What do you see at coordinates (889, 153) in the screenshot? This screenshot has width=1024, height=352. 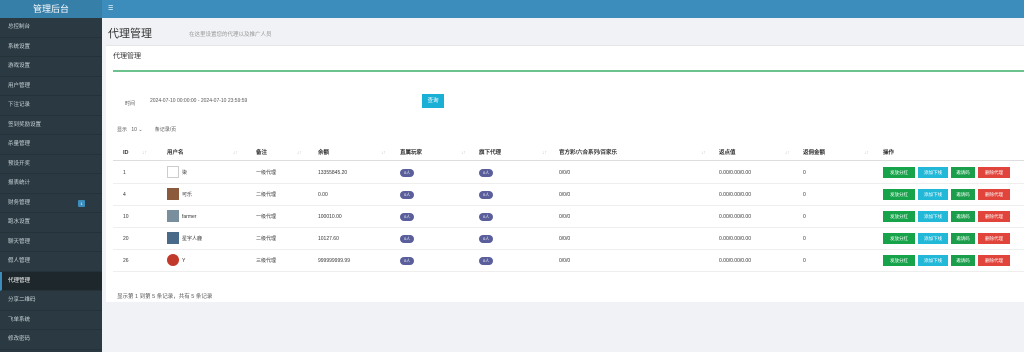 I see `column-header: 操作` at bounding box center [889, 153].